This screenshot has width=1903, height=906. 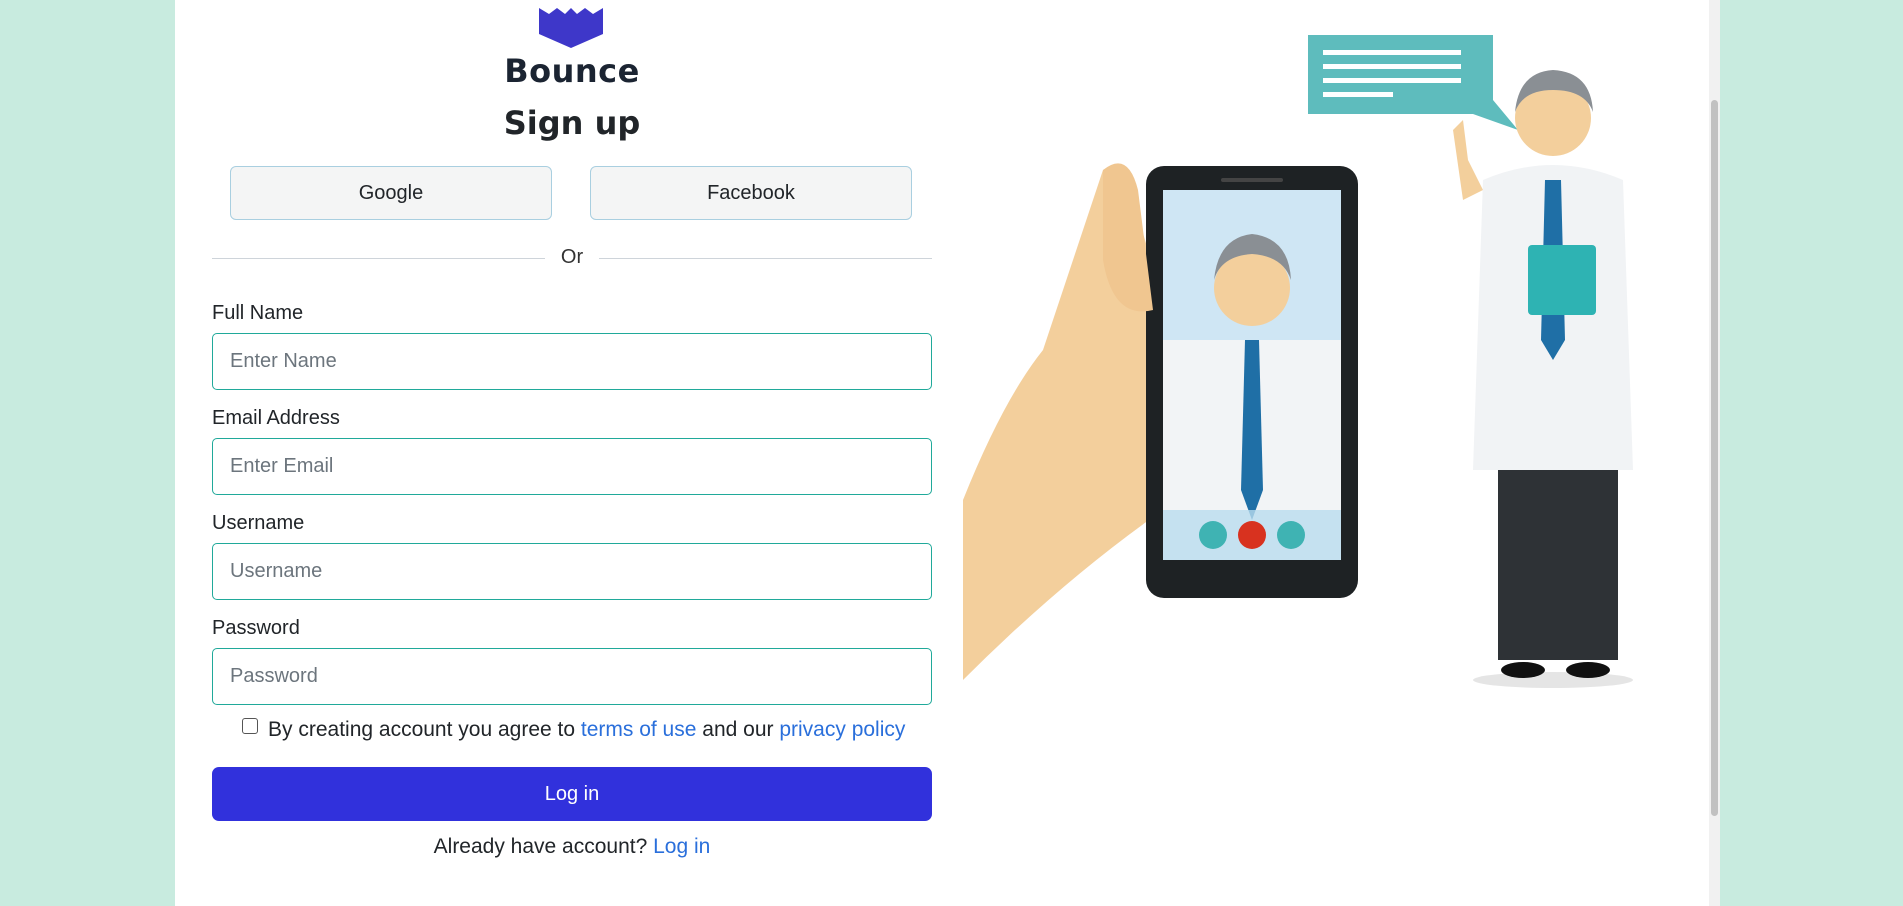 What do you see at coordinates (572, 794) in the screenshot?
I see `login-submit-button: Log in` at bounding box center [572, 794].